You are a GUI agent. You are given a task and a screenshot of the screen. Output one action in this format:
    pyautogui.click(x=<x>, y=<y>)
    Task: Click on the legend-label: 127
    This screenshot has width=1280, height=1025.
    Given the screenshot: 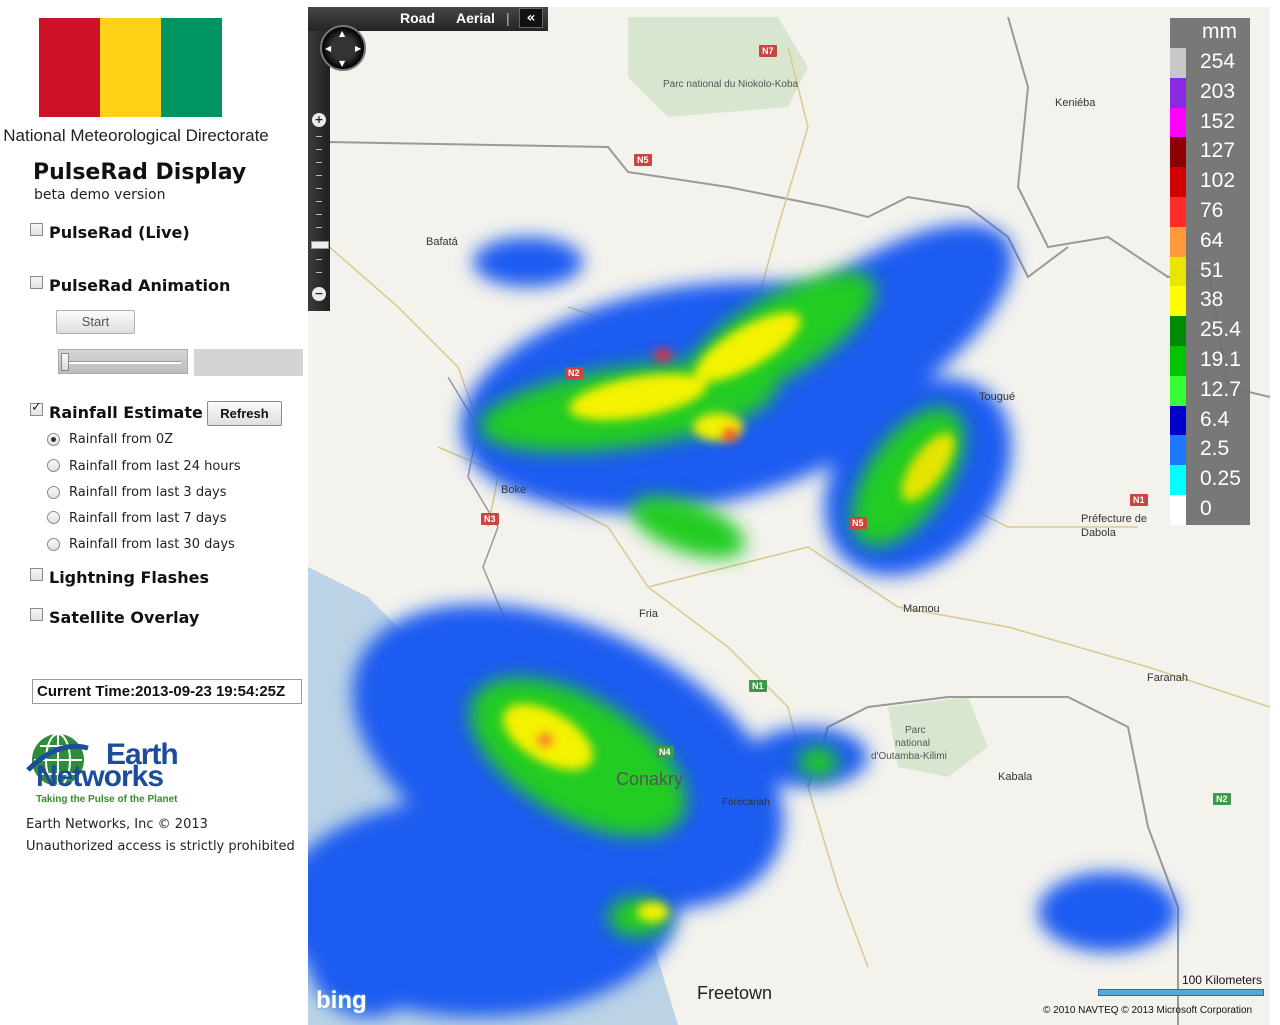 What is the action you would take?
    pyautogui.click(x=1218, y=151)
    